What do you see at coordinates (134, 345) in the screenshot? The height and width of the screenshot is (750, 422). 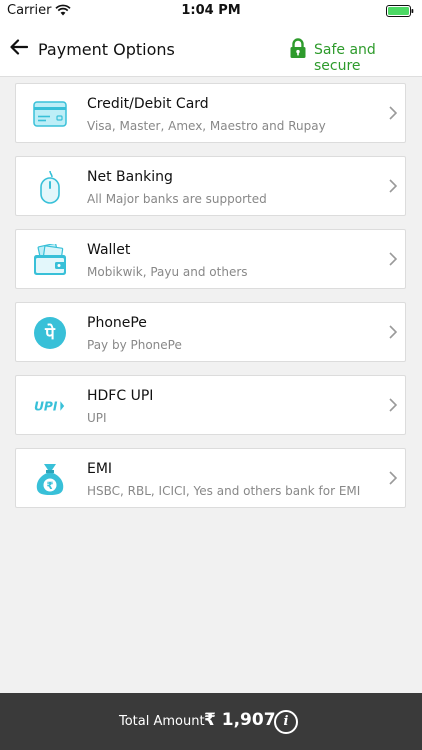 I see `option-subtitle: Pay by PhonePe` at bounding box center [134, 345].